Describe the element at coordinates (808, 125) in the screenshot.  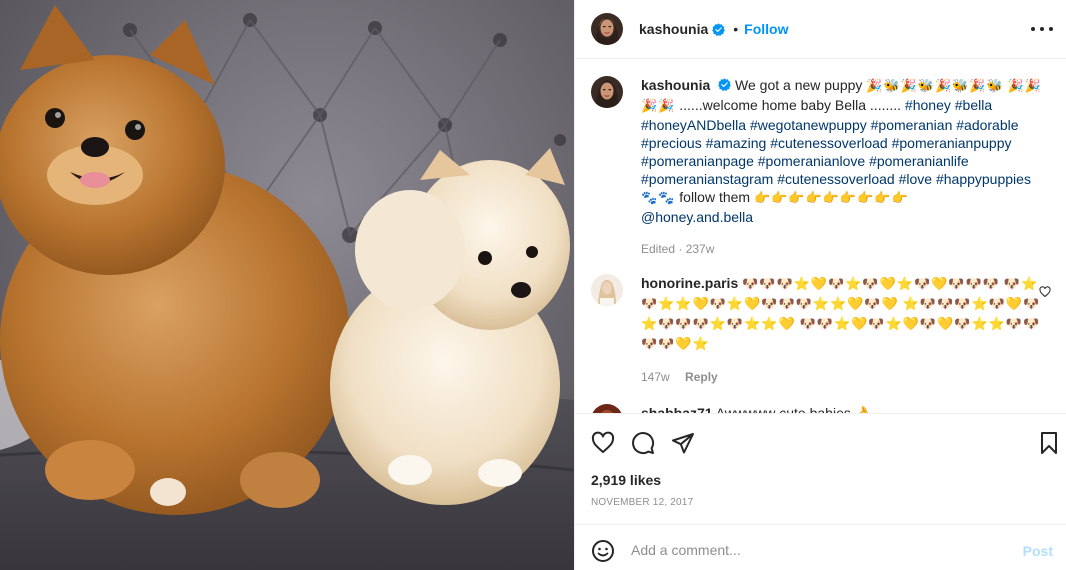
I see `hashtag-link: #wegotanewpuppy` at that location.